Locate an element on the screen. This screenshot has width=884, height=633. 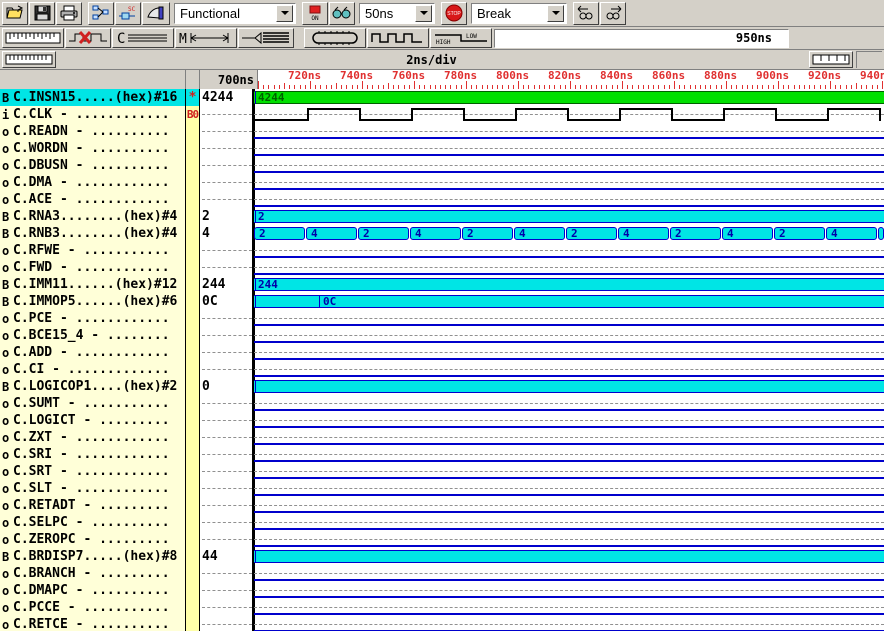
hierarchy-tree-button is located at coordinates (101, 13).